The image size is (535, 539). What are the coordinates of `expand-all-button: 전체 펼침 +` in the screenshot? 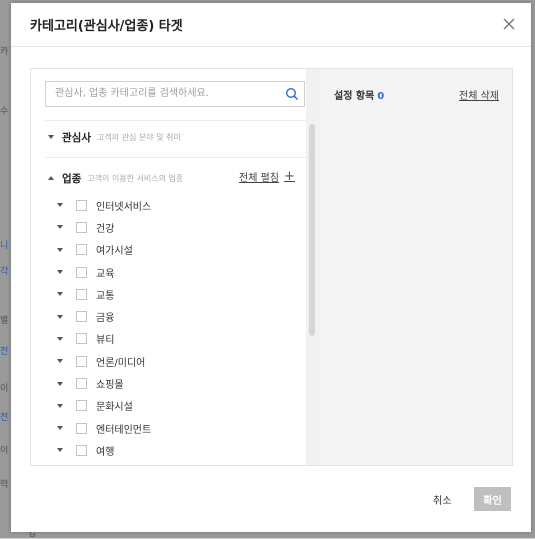 It's located at (267, 176).